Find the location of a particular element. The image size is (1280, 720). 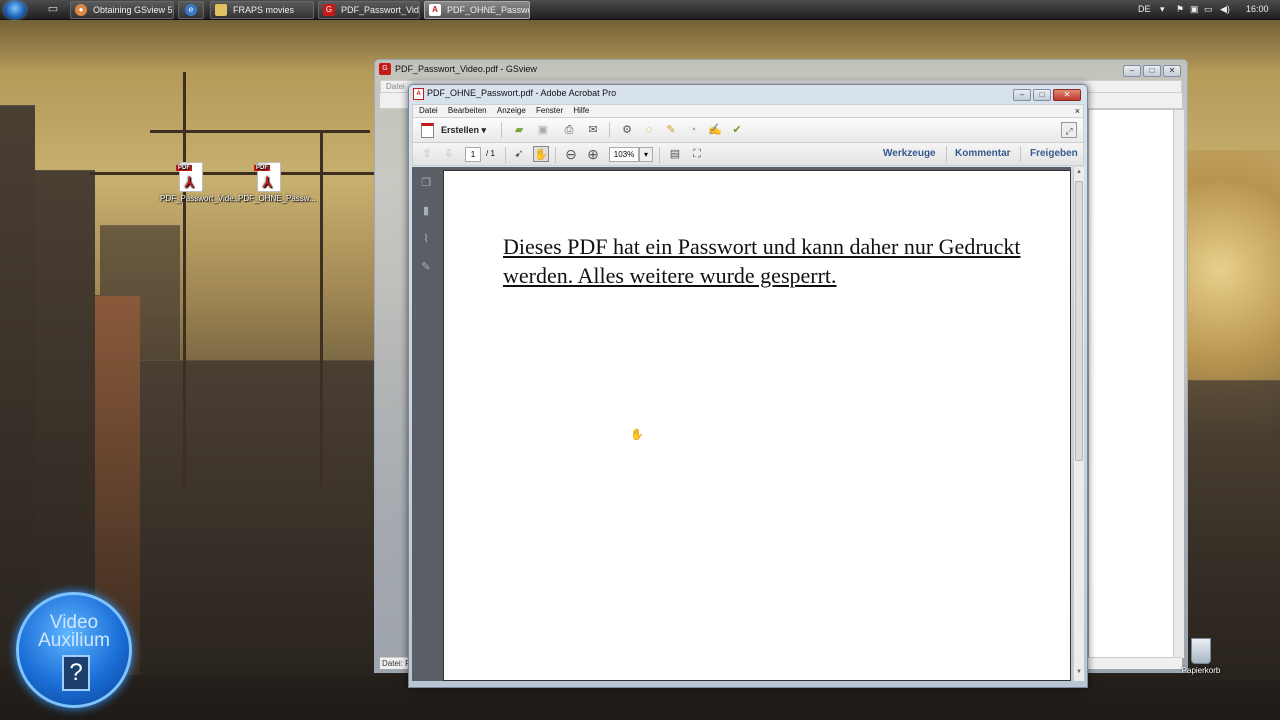

sign-icon: ✍ is located at coordinates (715, 130).